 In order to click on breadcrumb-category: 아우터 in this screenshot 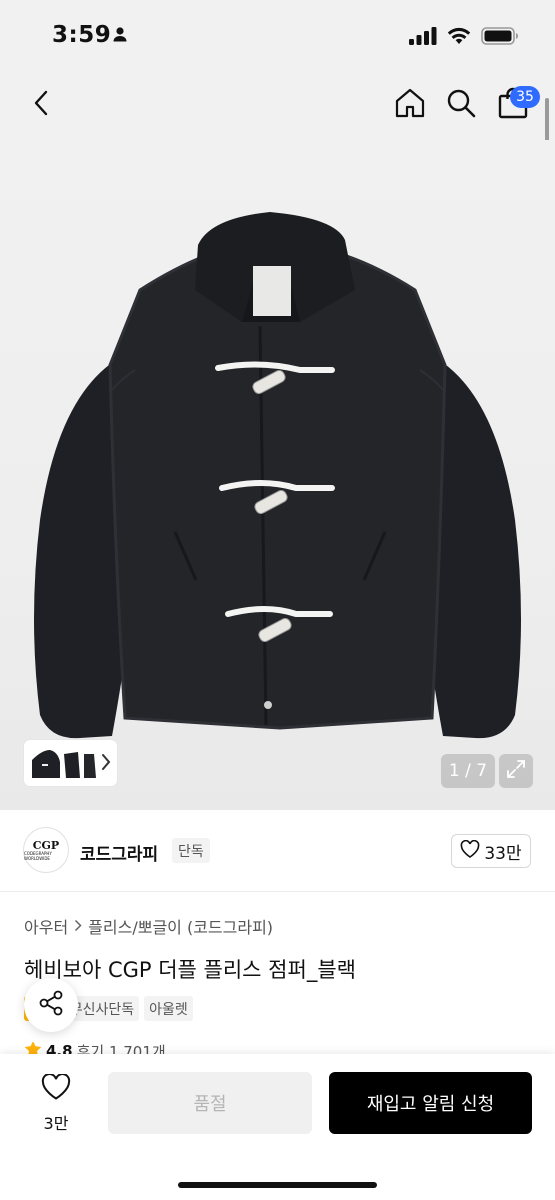, I will do `click(46, 926)`.